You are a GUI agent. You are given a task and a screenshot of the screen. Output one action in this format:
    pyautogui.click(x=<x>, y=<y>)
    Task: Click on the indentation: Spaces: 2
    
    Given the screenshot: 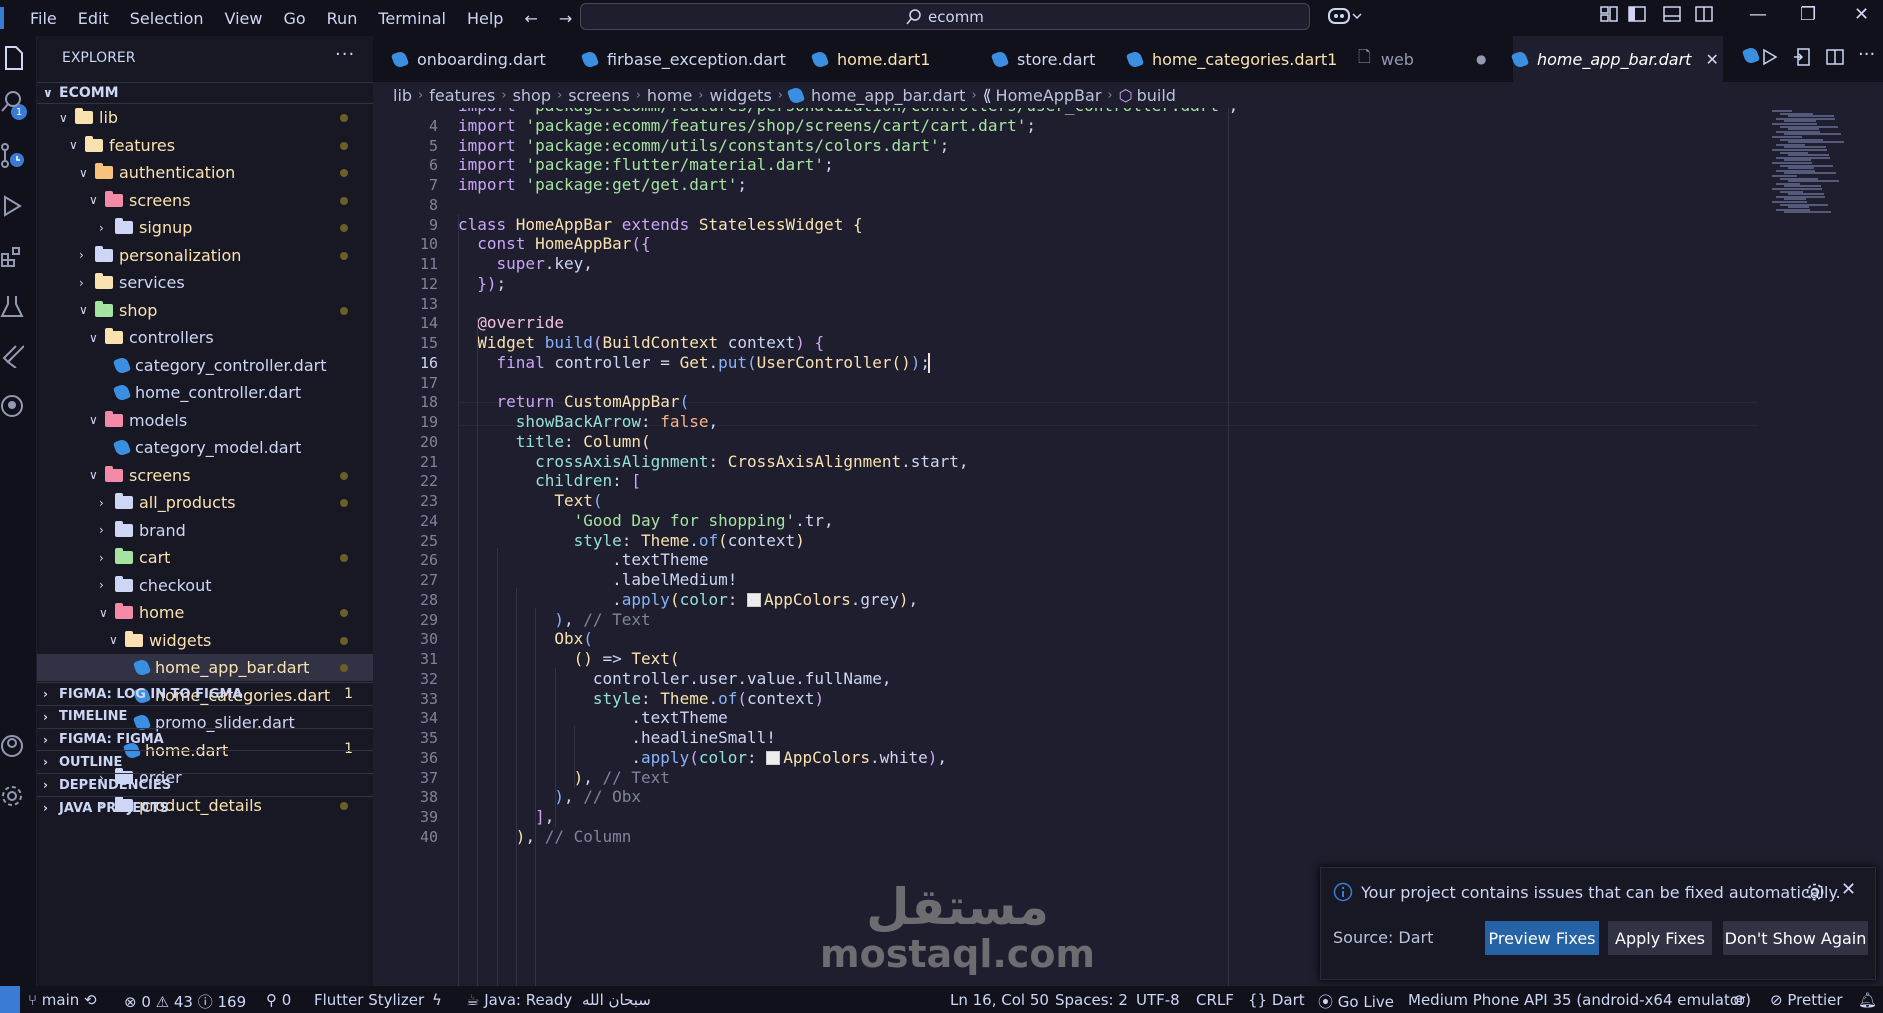 What is the action you would take?
    pyautogui.click(x=1091, y=1000)
    